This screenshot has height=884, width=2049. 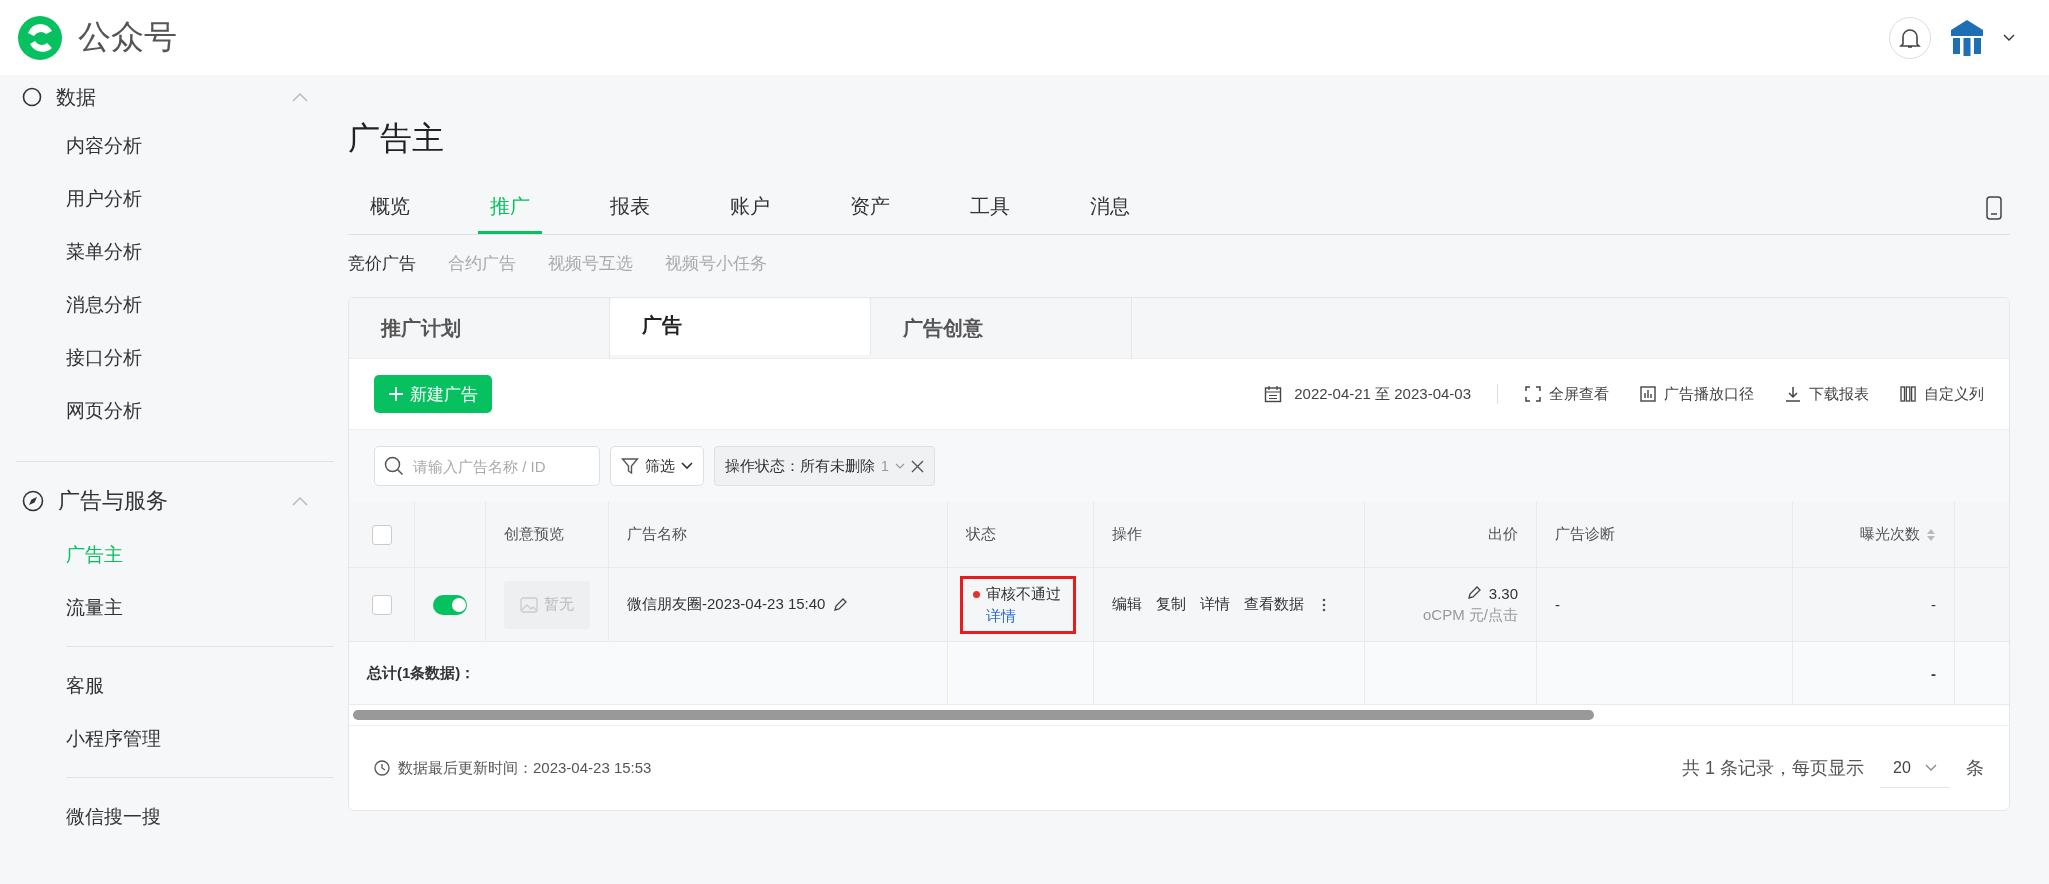 What do you see at coordinates (40, 37) in the screenshot?
I see `logo-icon` at bounding box center [40, 37].